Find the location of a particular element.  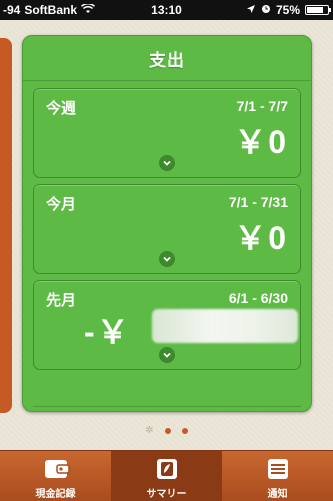

title-divider is located at coordinates (167, 80).